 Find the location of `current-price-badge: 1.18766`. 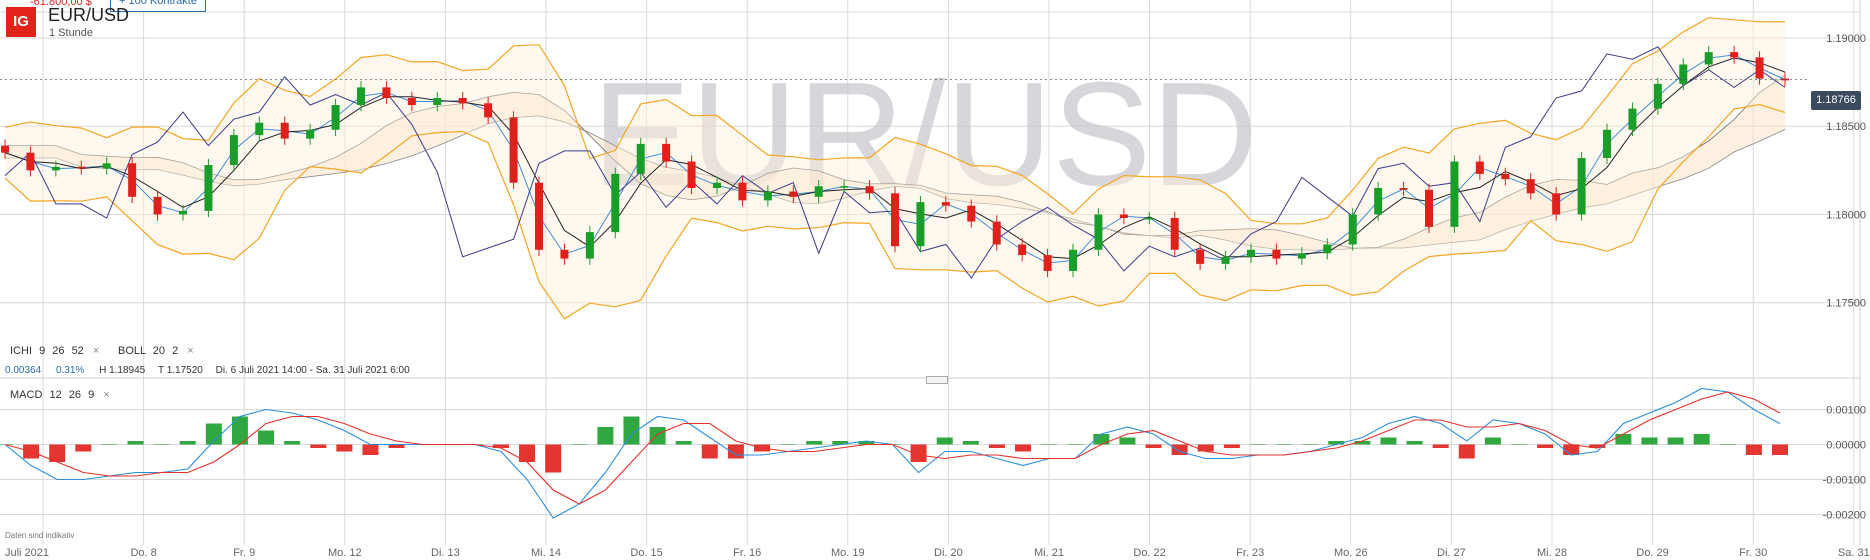

current-price-badge: 1.18766 is located at coordinates (1836, 100).